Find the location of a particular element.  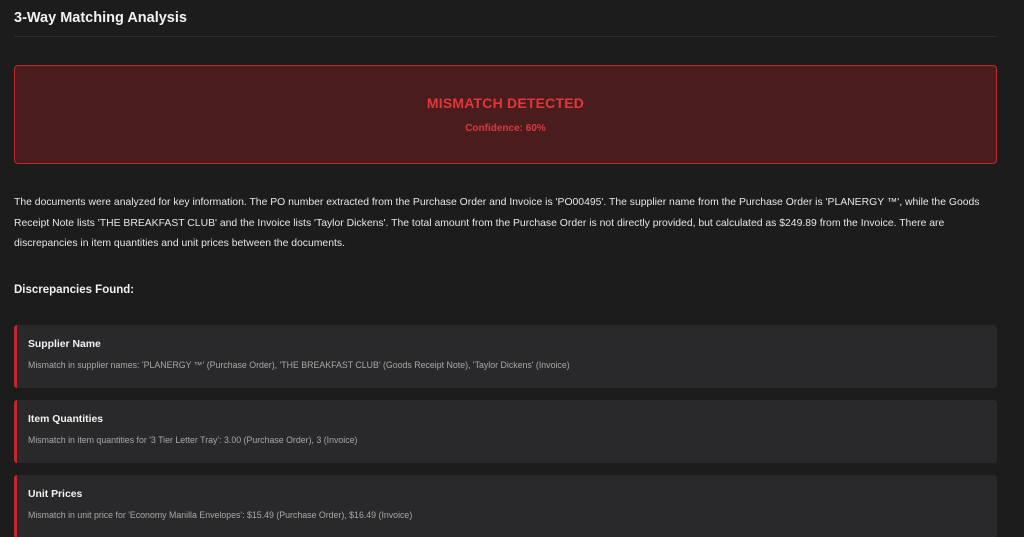

page-title: 3-Way Matching Analysis is located at coordinates (505, 18).